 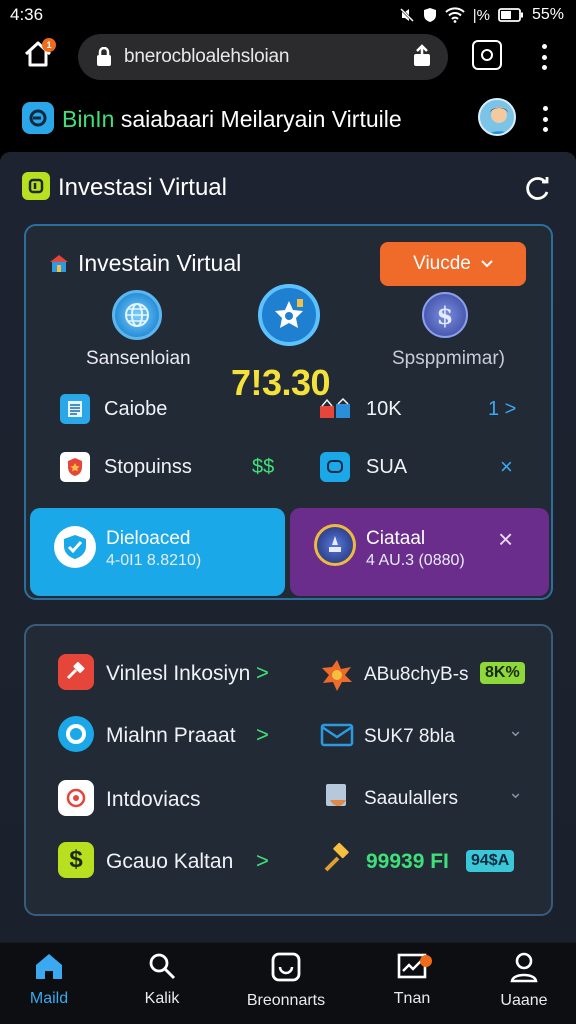 What do you see at coordinates (171, 736) in the screenshot?
I see `menu-item-label: Mialnn Praaat` at bounding box center [171, 736].